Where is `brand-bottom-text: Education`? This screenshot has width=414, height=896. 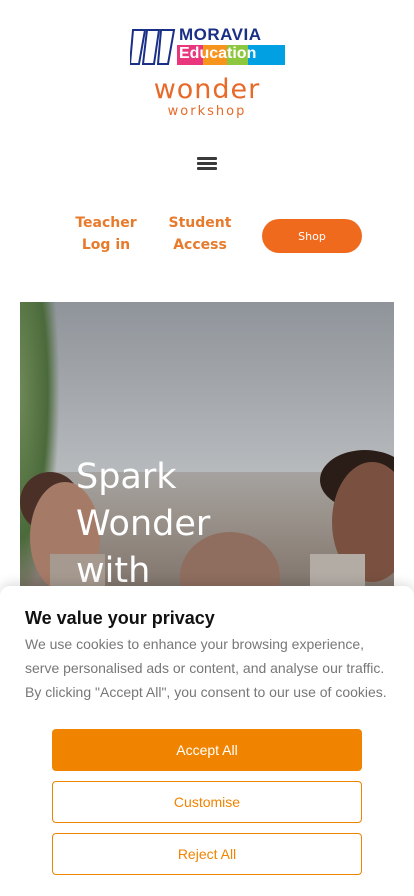 brand-bottom-text: Education is located at coordinates (218, 53).